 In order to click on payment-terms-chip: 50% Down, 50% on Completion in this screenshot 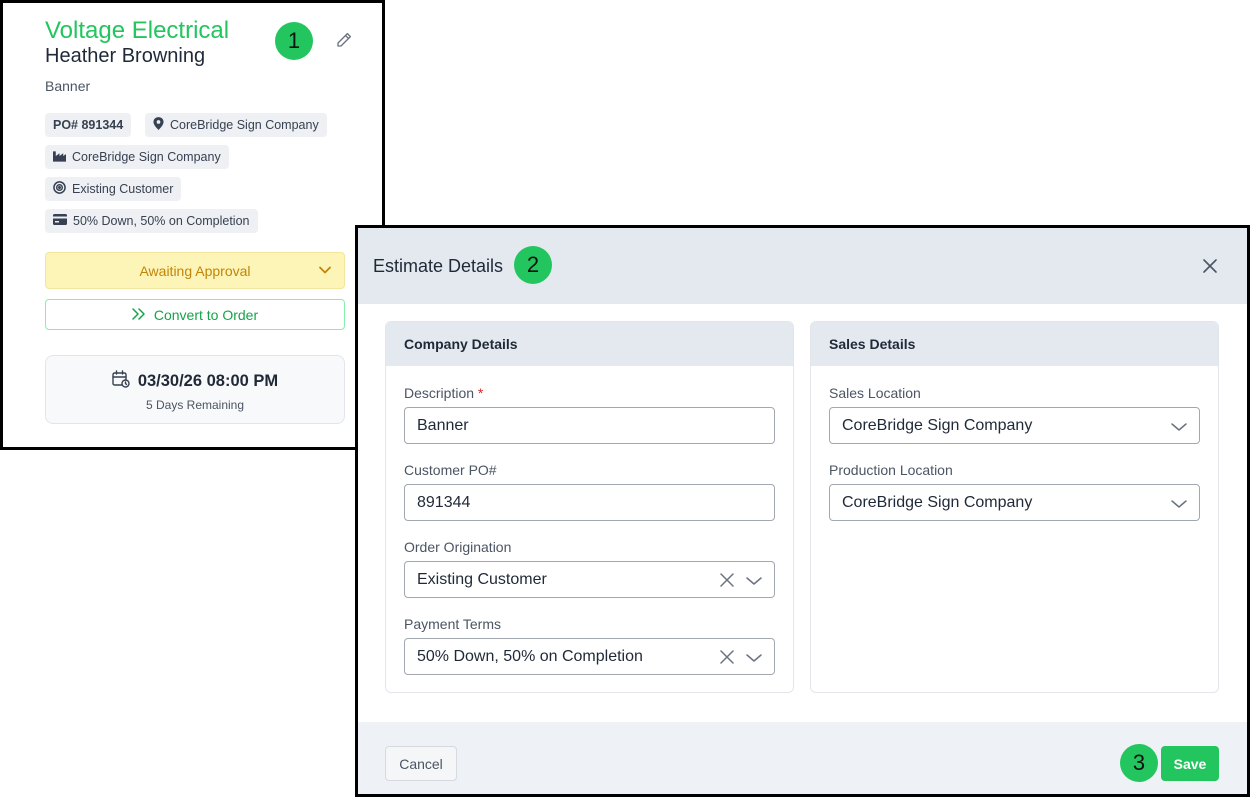, I will do `click(151, 221)`.